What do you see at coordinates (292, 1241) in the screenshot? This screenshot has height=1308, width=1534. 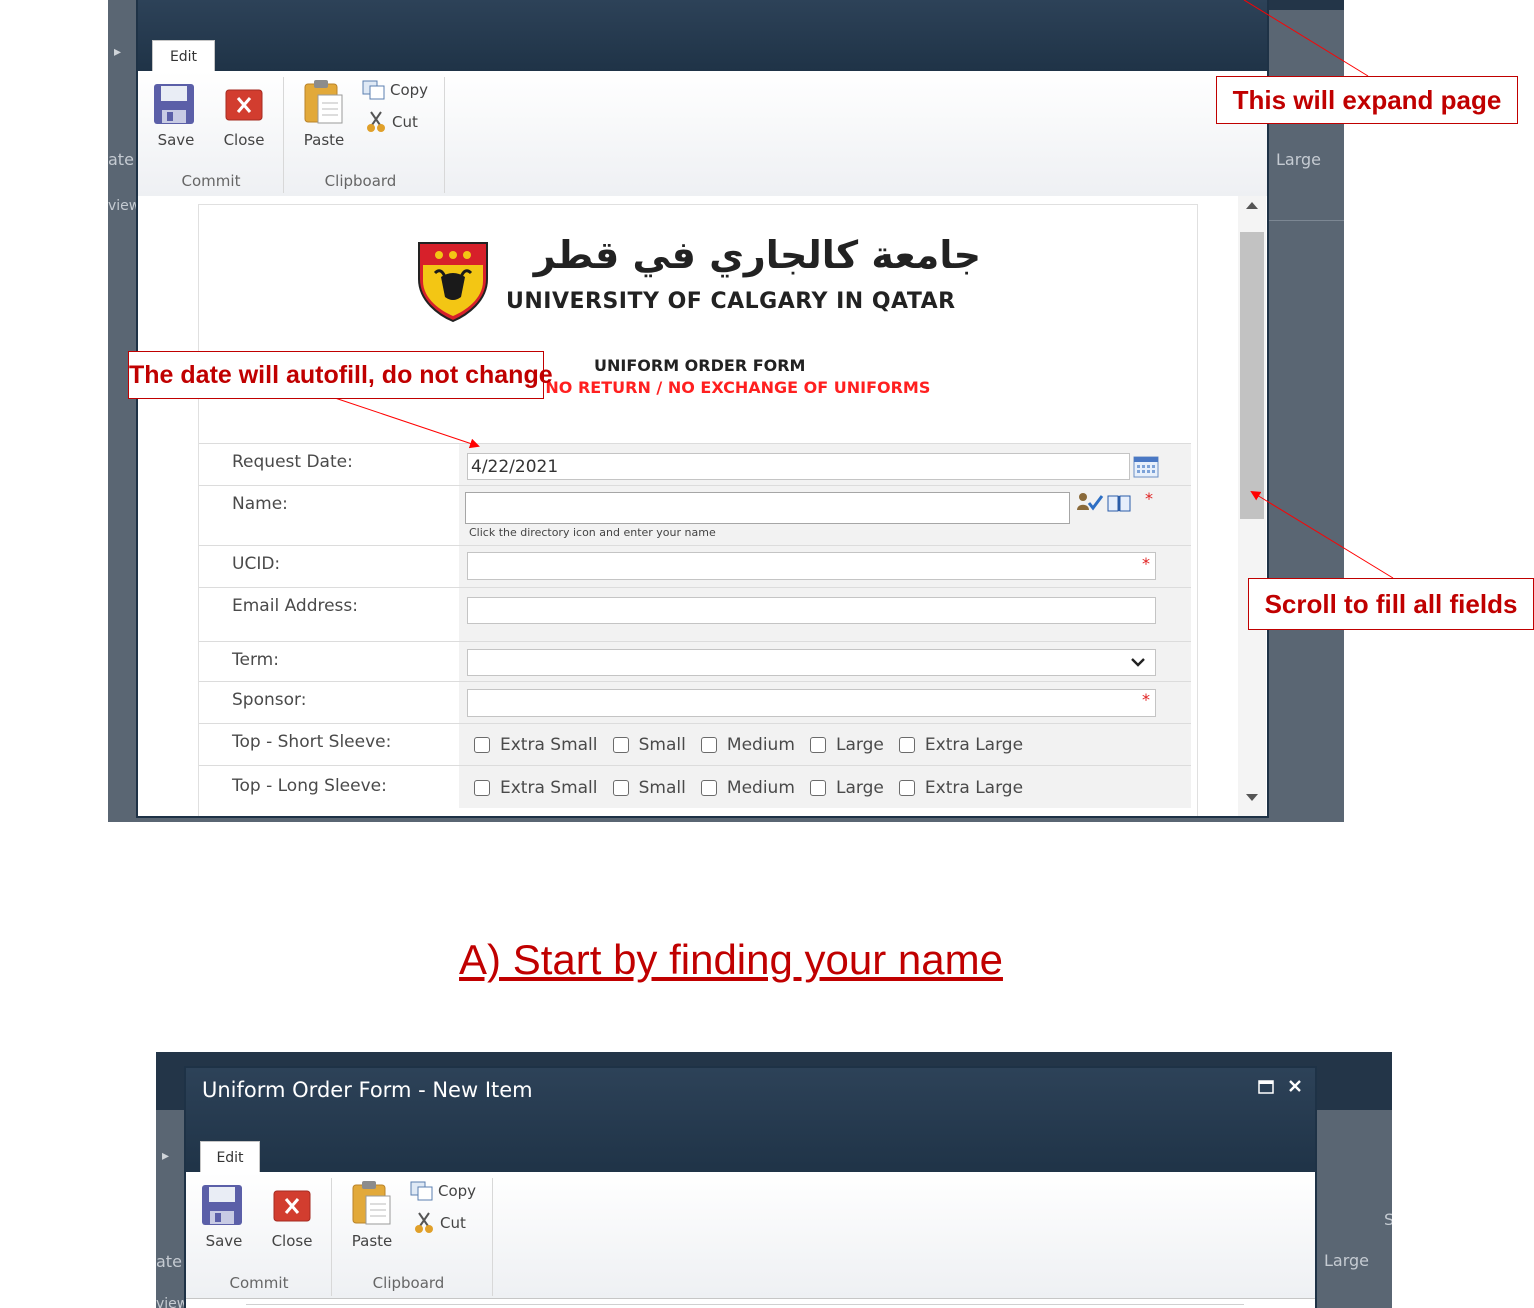 I see `close-label: Close` at bounding box center [292, 1241].